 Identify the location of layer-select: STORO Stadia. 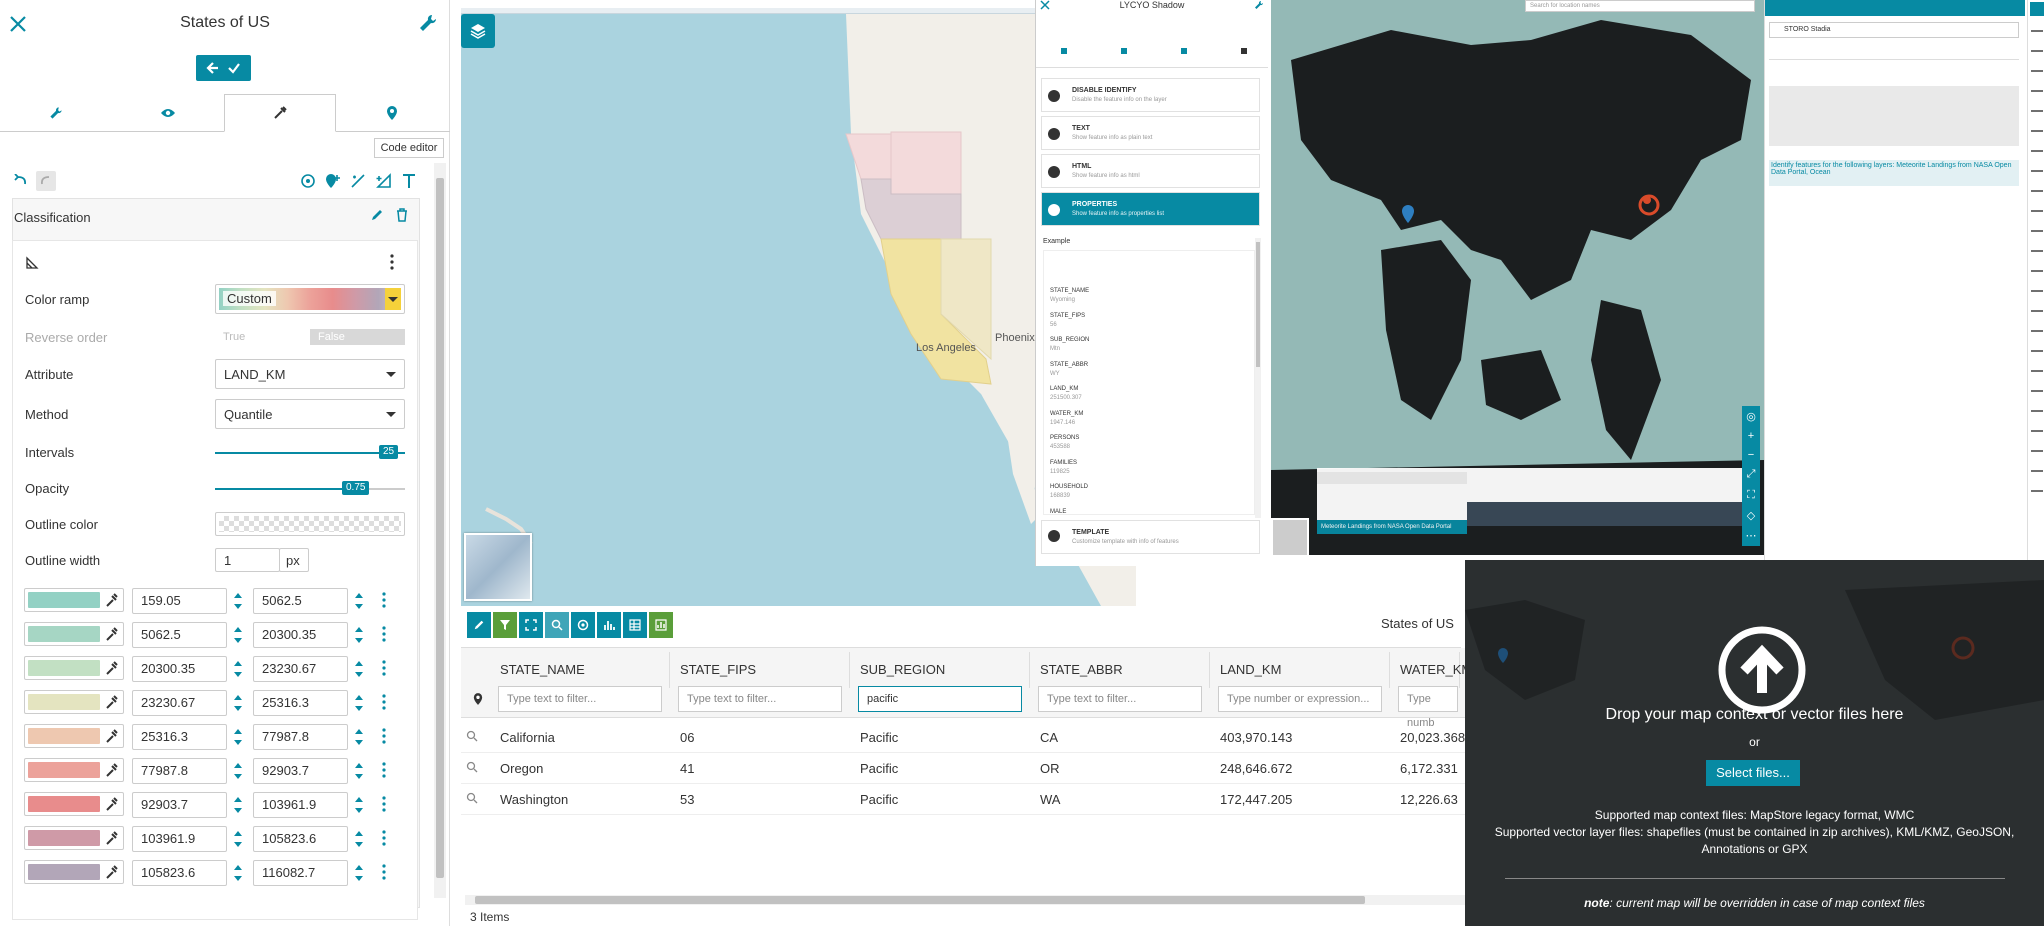
(1894, 30).